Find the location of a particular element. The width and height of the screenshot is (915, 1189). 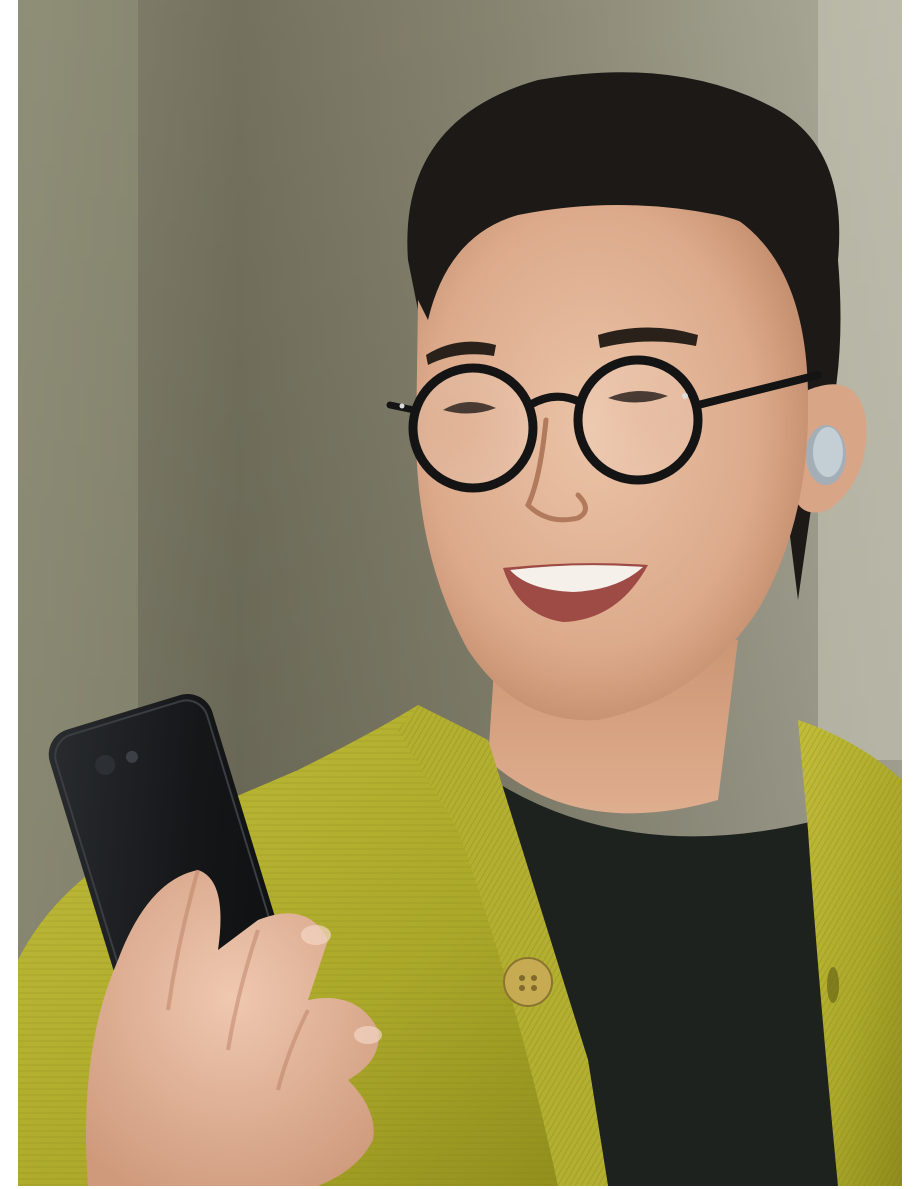

buttonhole is located at coordinates (833, 985).